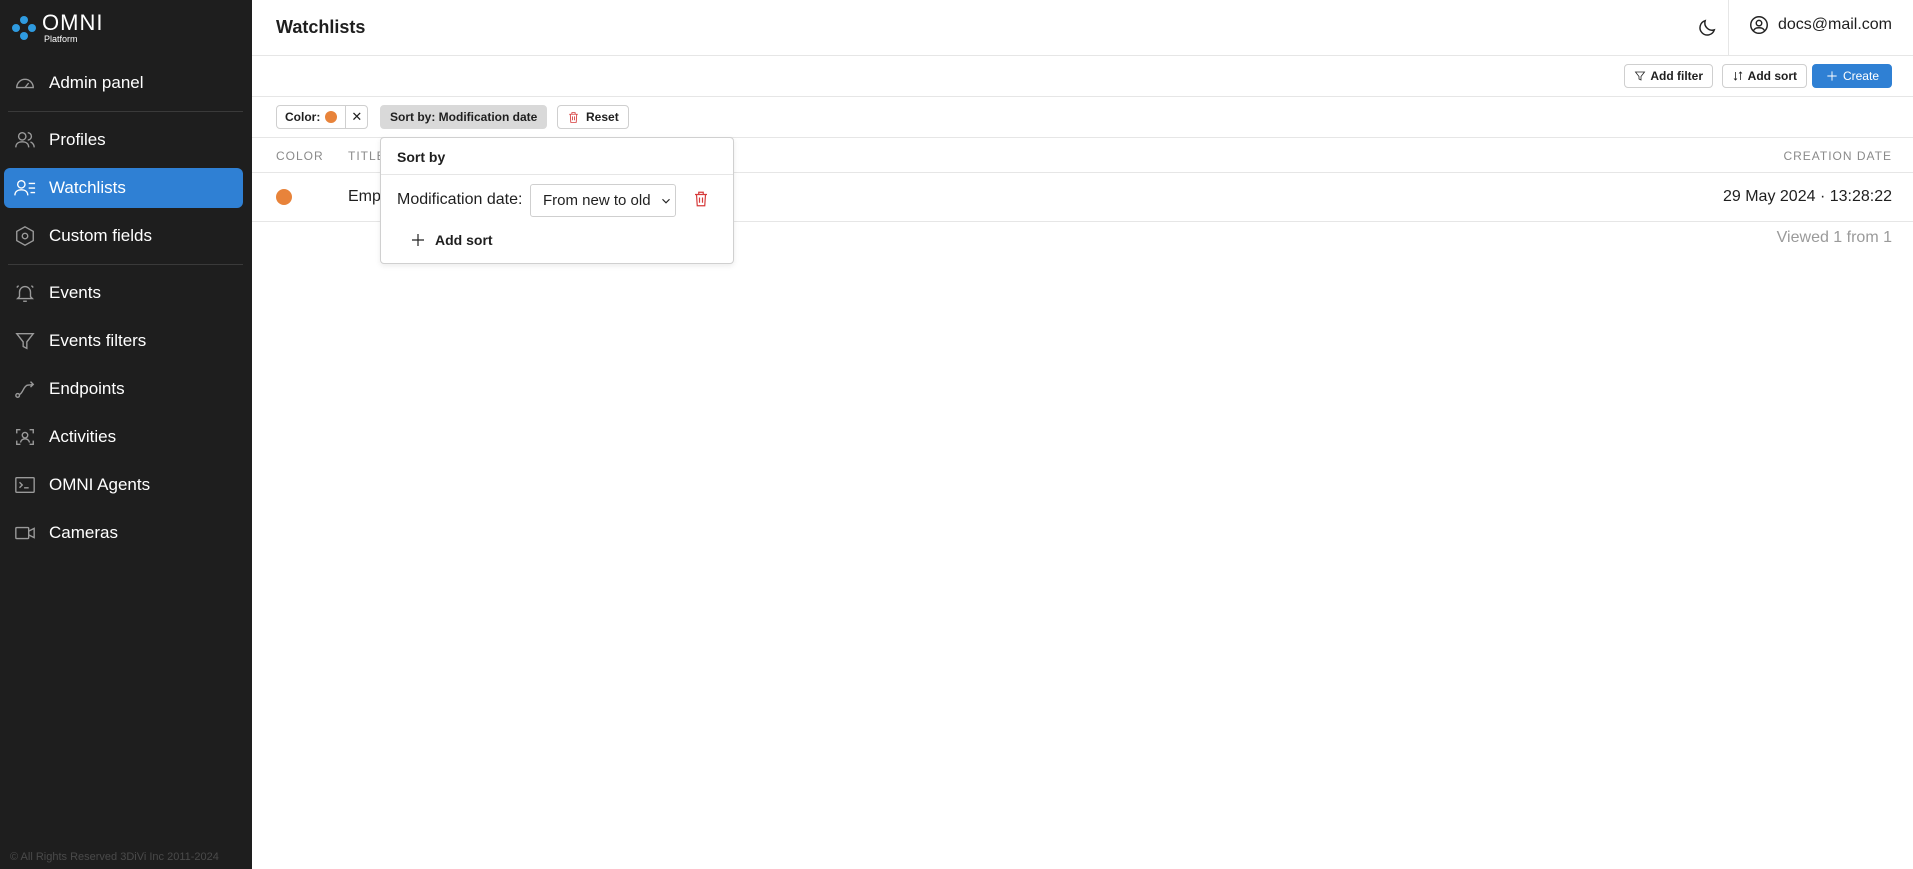 Image resolution: width=1913 pixels, height=869 pixels. I want to click on sort-popover-title: Sort by, so click(421, 157).